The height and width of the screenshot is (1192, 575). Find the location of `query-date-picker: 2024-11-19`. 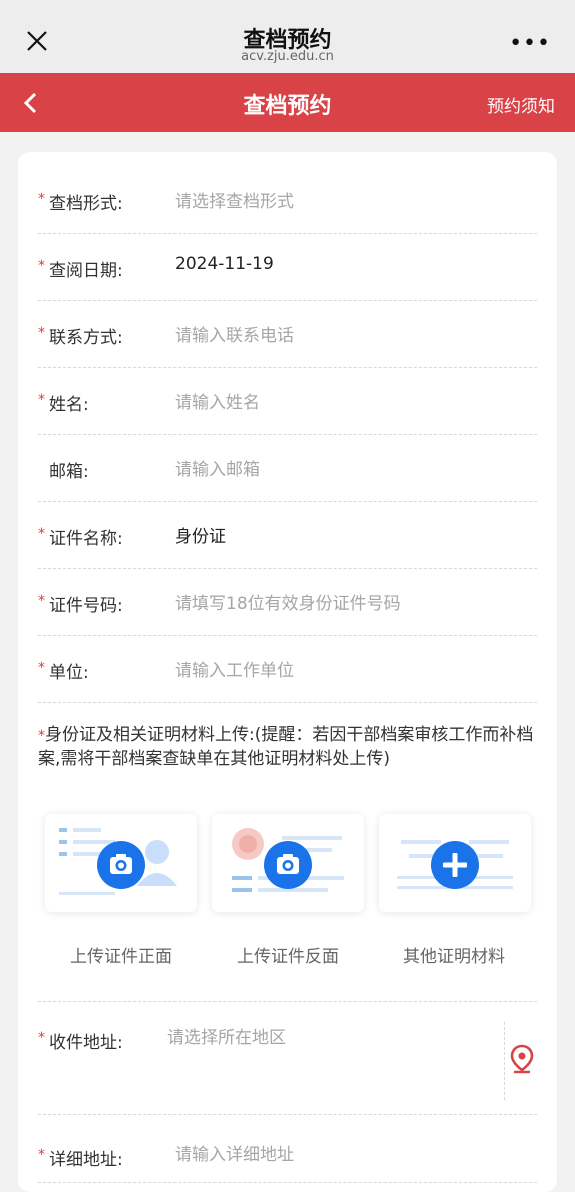

query-date-picker: 2024-11-19 is located at coordinates (224, 264).